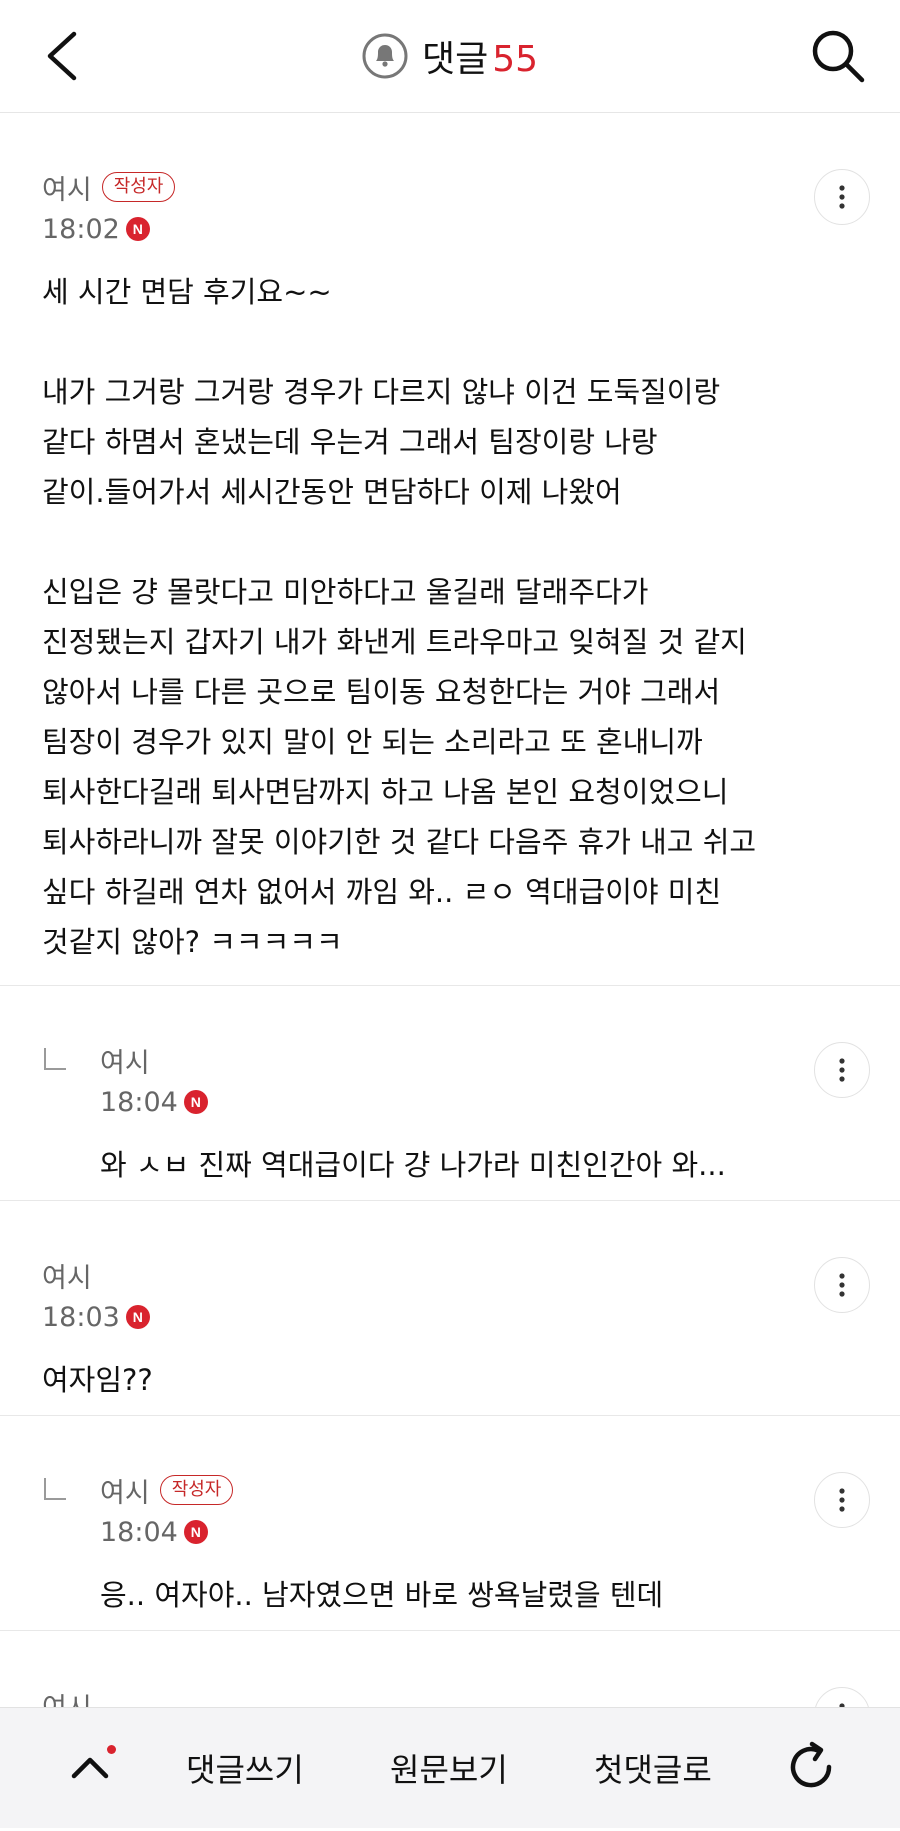  I want to click on search-button, so click(838, 56).